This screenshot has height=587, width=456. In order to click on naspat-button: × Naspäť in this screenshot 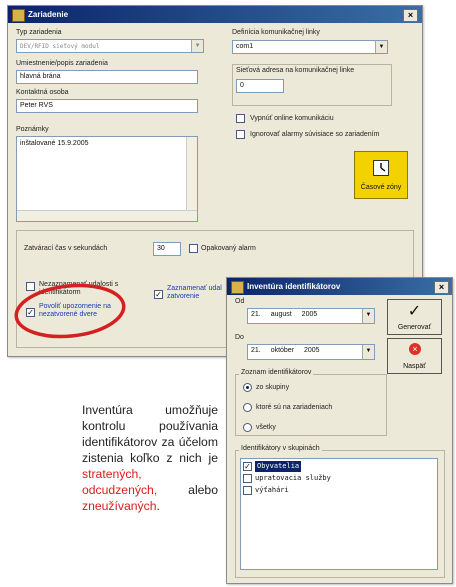, I will do `click(414, 356)`.